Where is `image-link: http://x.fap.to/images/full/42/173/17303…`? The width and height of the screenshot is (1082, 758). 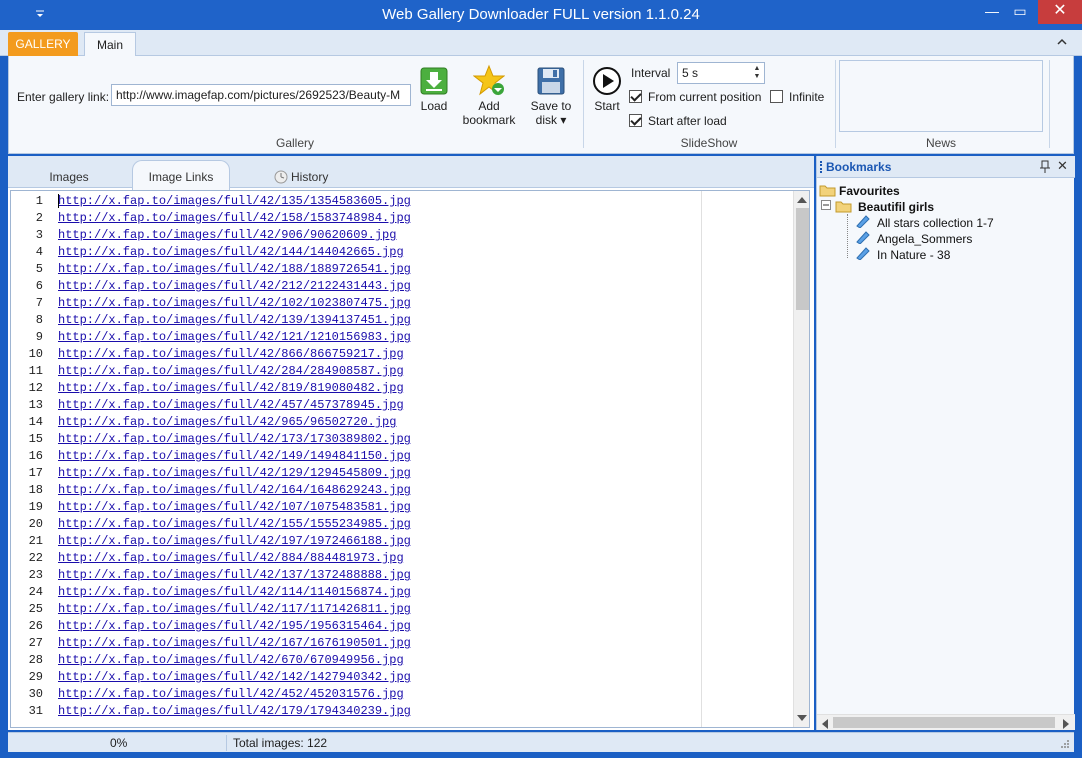
image-link: http://x.fap.to/images/full/42/173/17303… is located at coordinates (234, 439).